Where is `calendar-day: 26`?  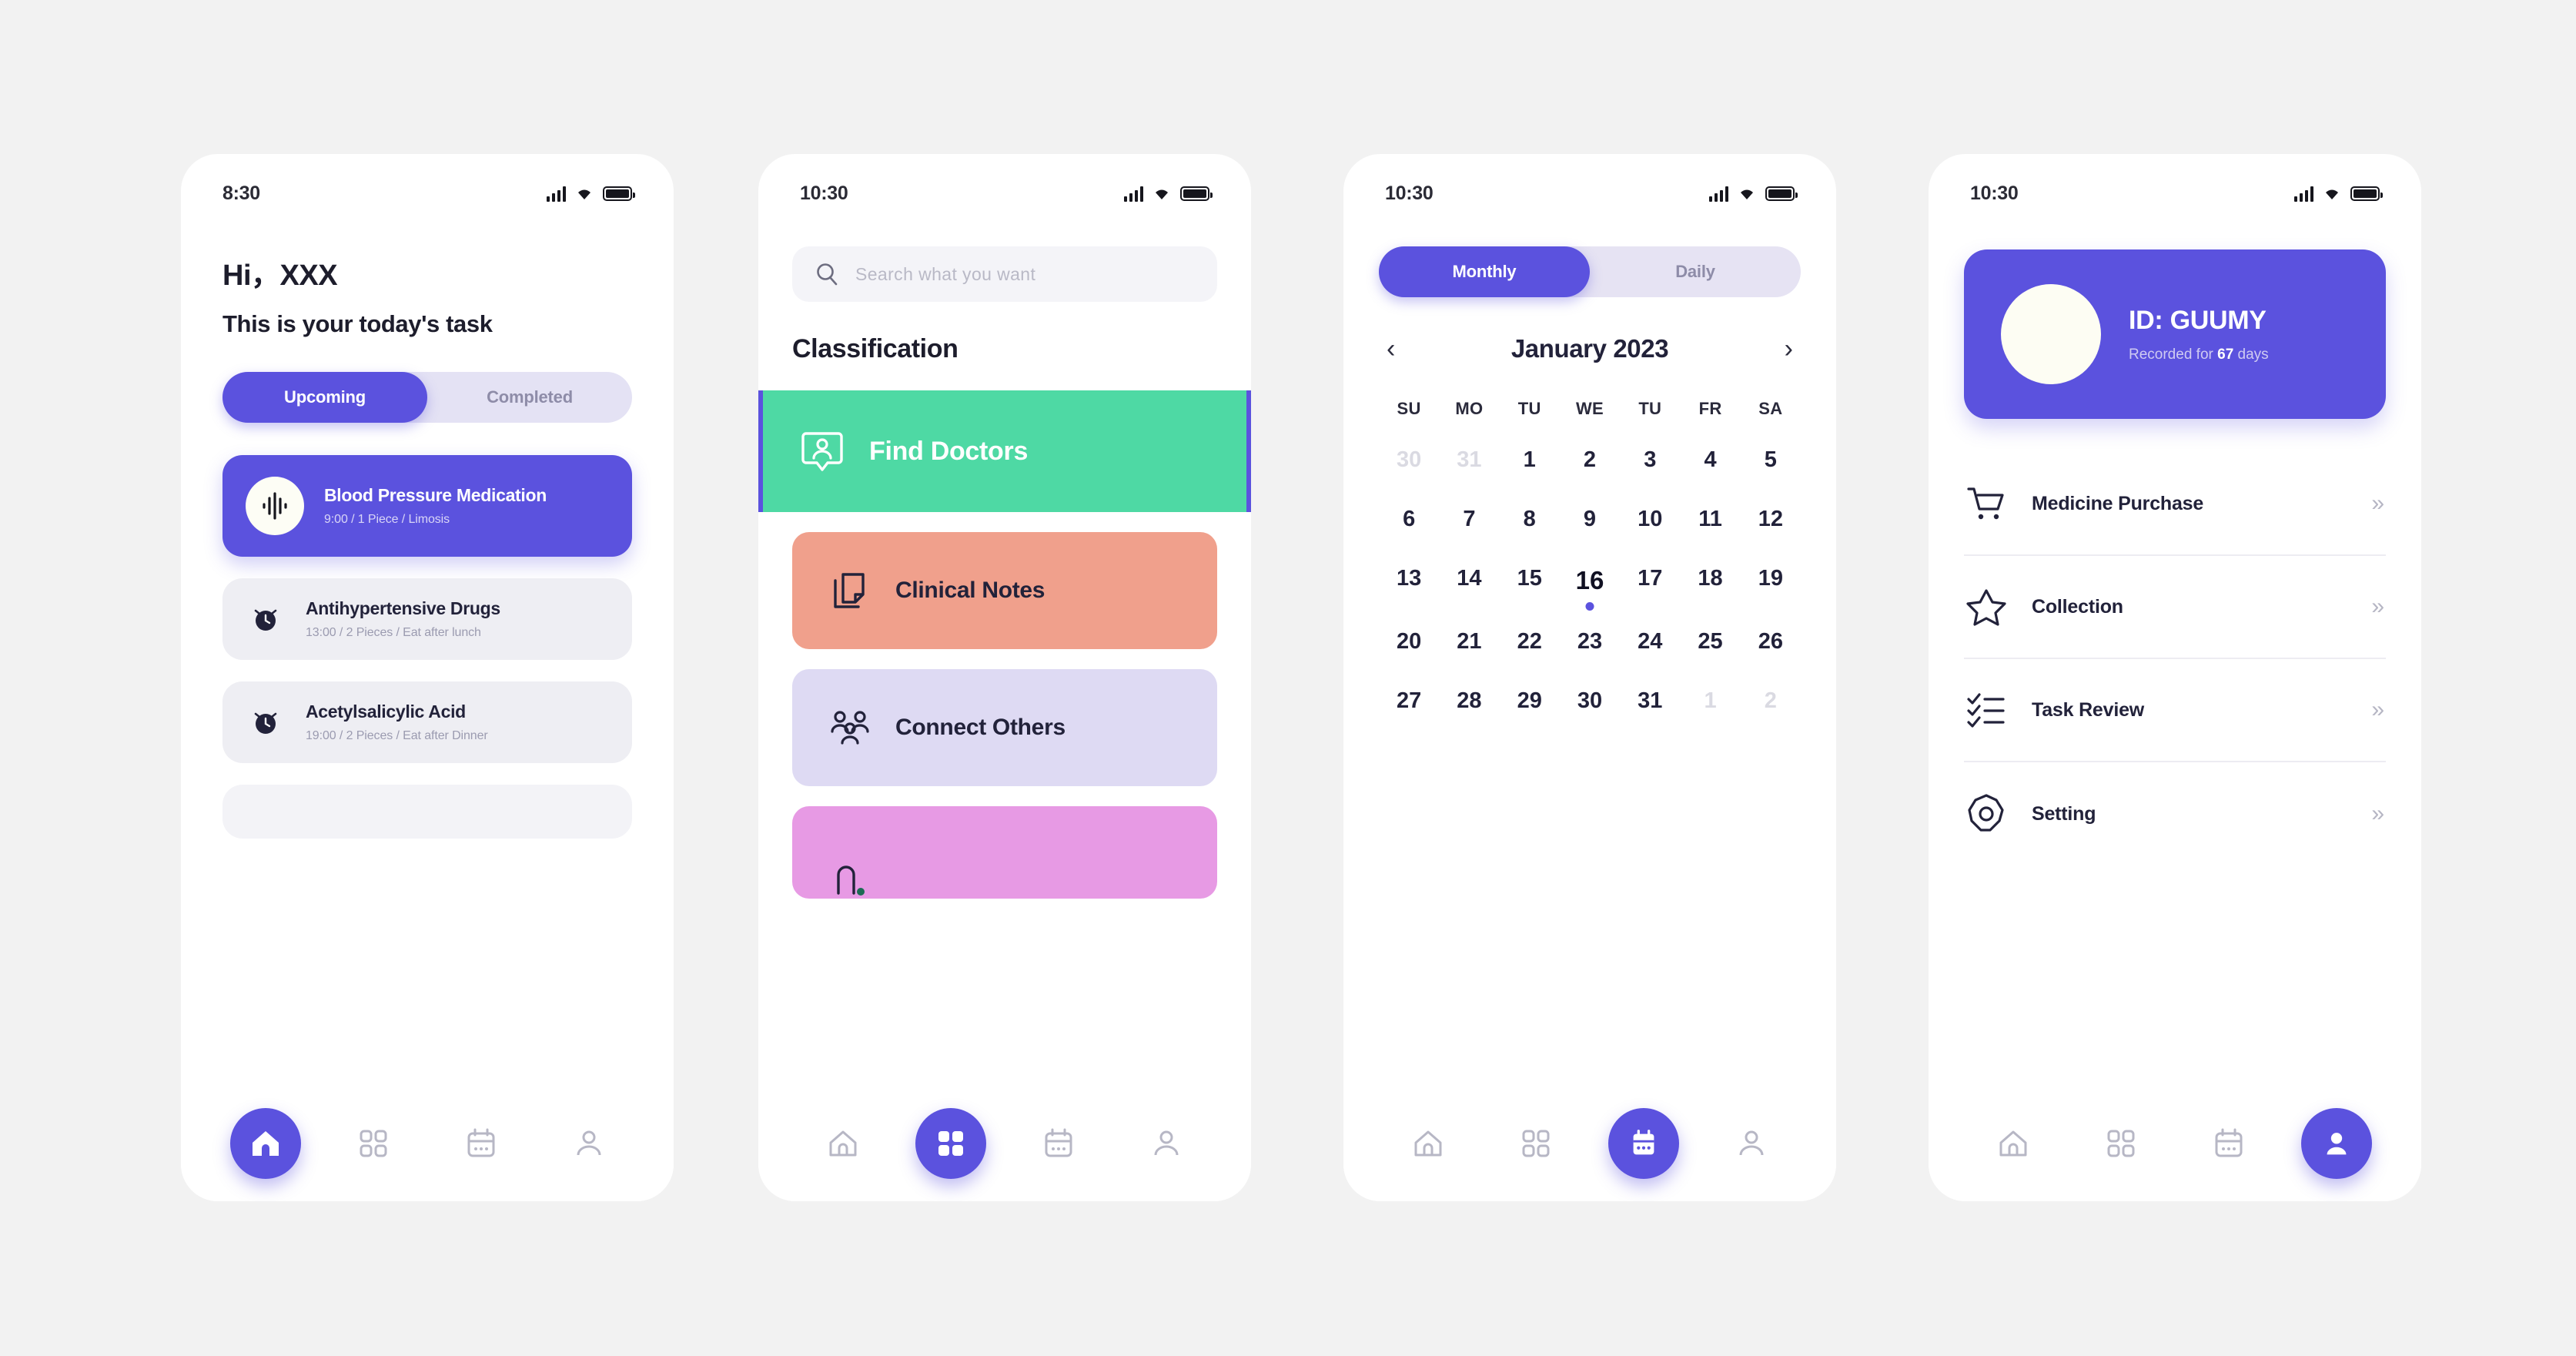 calendar-day: 26 is located at coordinates (1771, 642).